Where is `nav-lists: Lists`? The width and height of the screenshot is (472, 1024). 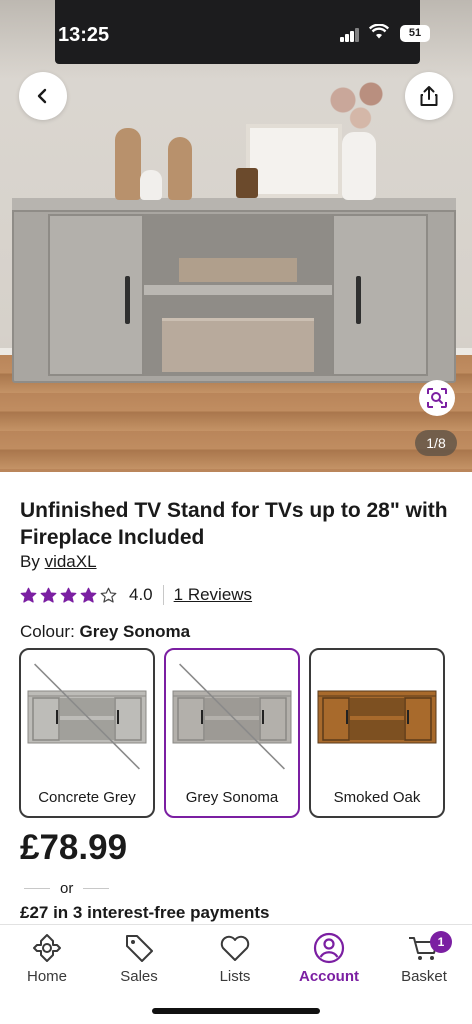 nav-lists: Lists is located at coordinates (235, 958).